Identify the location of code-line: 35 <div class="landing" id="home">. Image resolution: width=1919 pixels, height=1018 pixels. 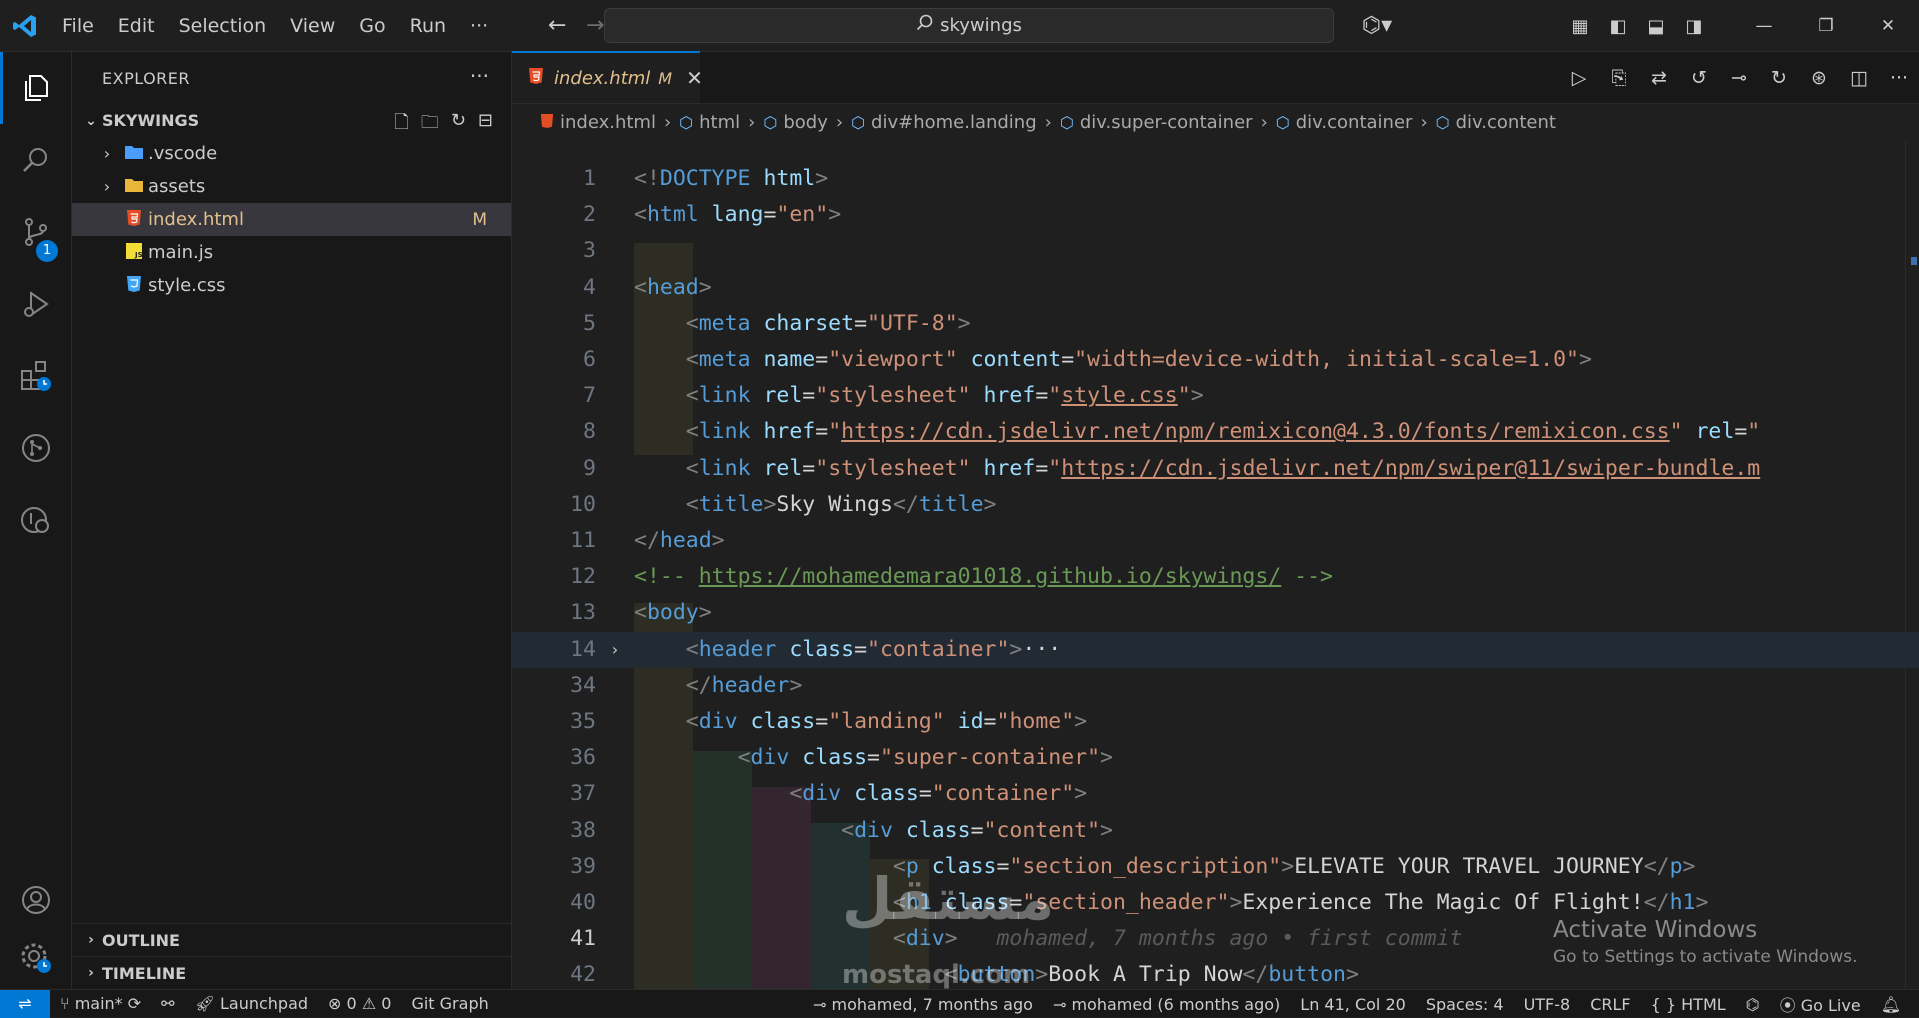
(1215, 722).